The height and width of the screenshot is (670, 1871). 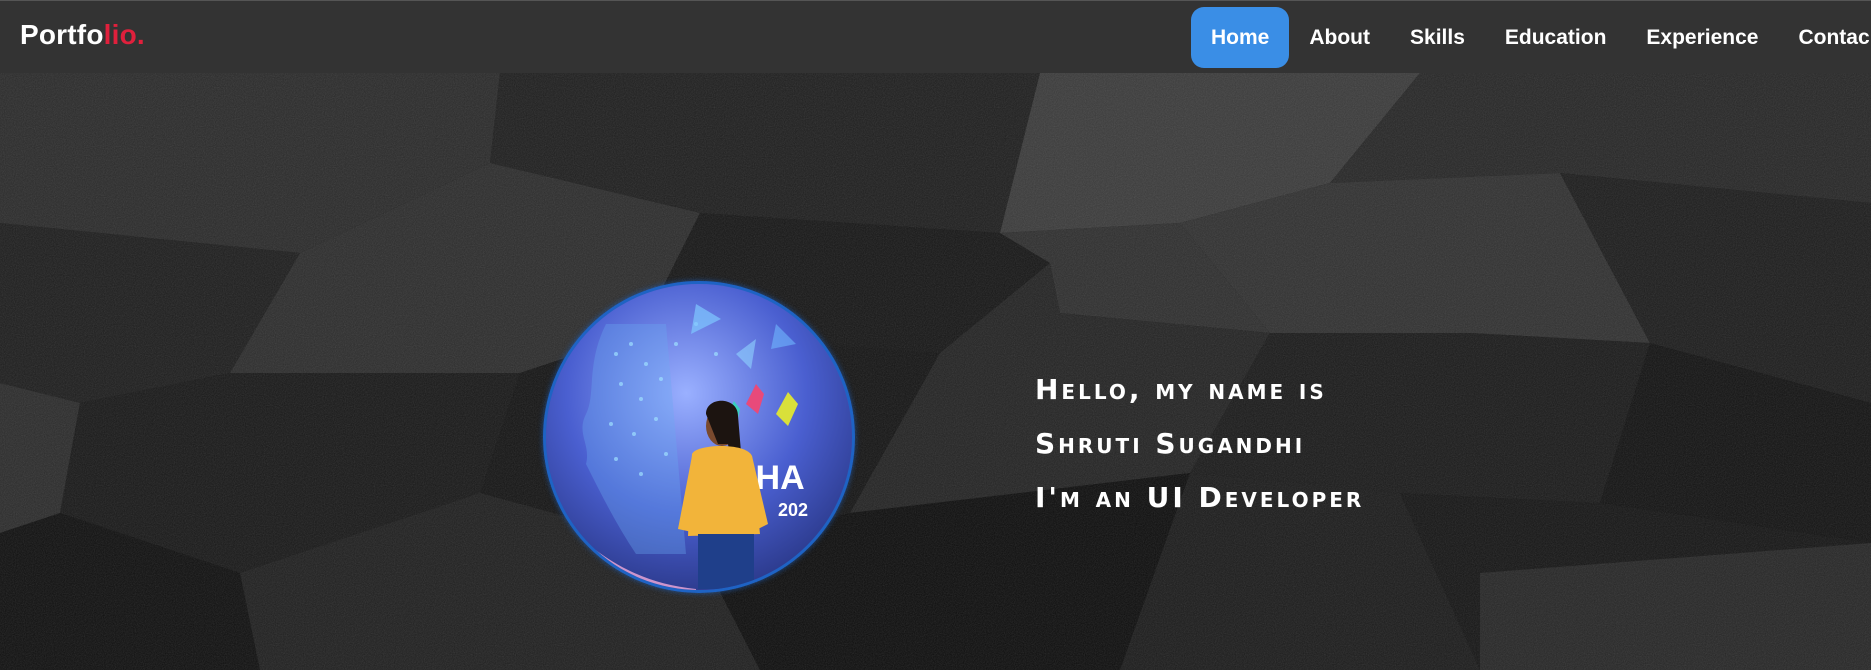 What do you see at coordinates (1824, 37) in the screenshot?
I see `nav-contact: Contac` at bounding box center [1824, 37].